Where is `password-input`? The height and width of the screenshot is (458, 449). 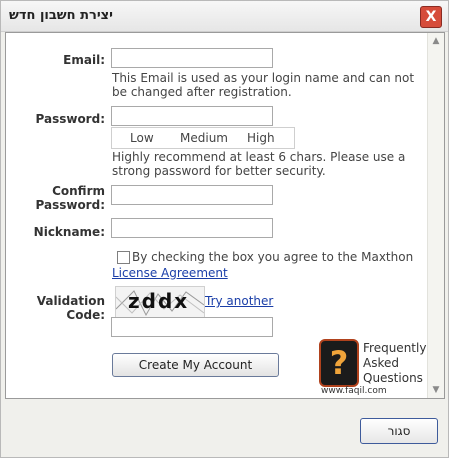 password-input is located at coordinates (192, 116).